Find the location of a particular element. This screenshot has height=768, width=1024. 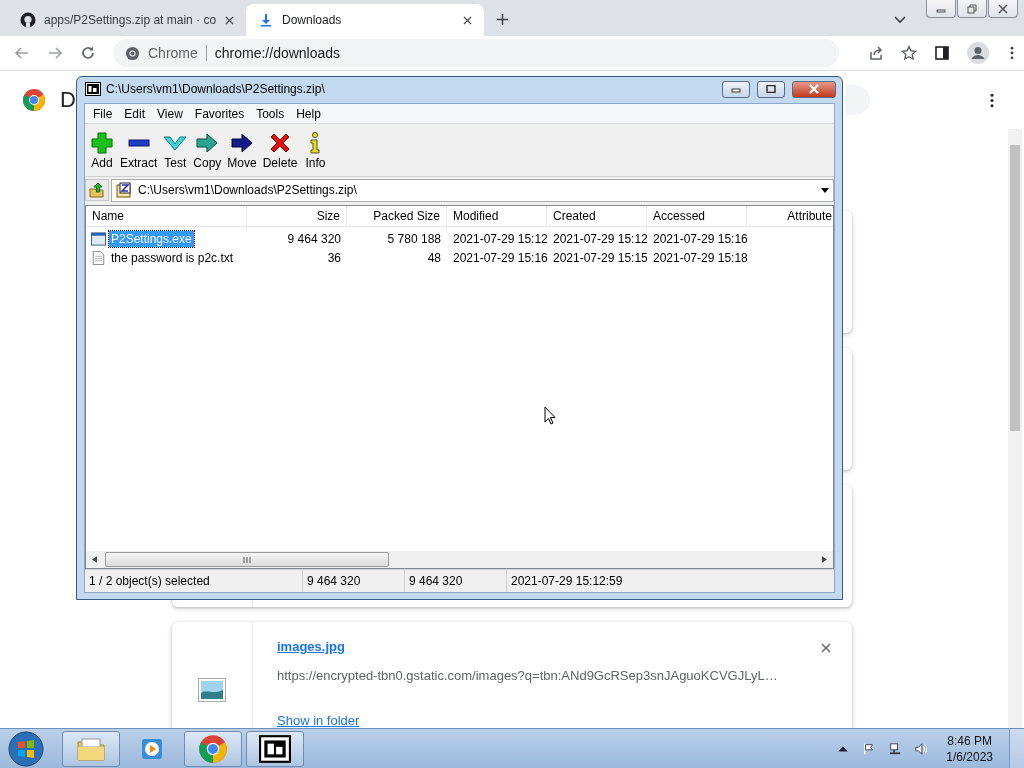

text-file-icon is located at coordinates (98, 257).